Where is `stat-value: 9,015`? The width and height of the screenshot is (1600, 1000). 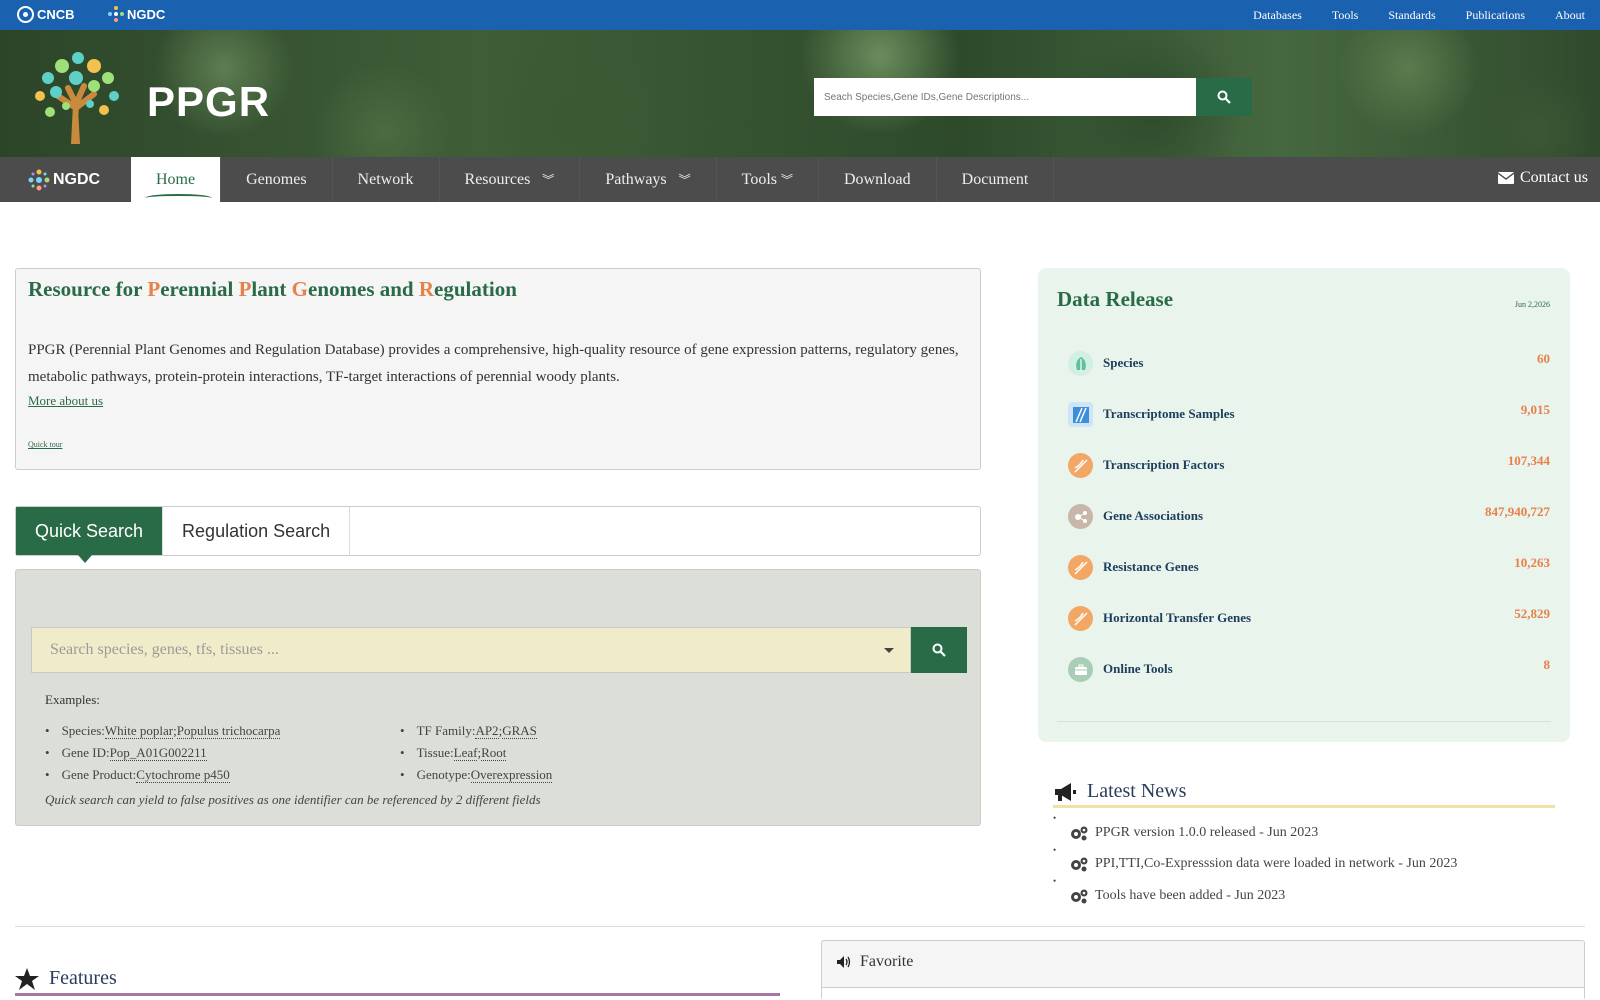
stat-value: 9,015 is located at coordinates (1535, 409).